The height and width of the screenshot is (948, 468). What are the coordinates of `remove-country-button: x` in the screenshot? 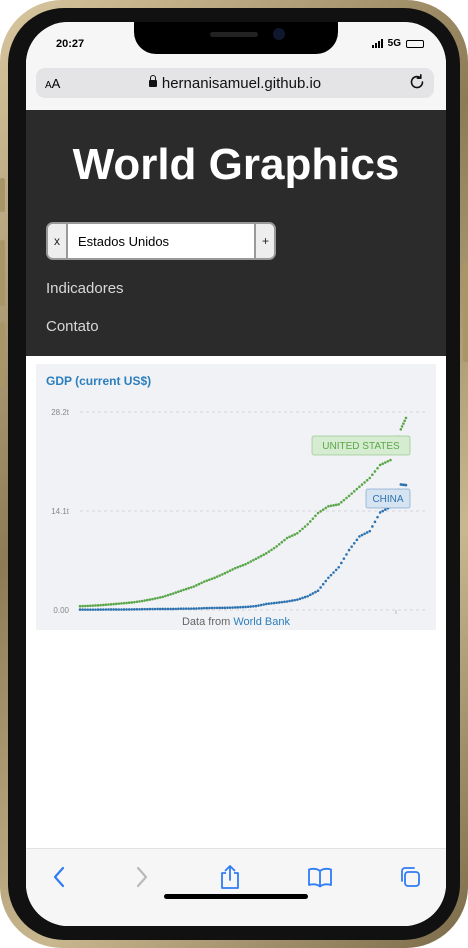 It's located at (58, 241).